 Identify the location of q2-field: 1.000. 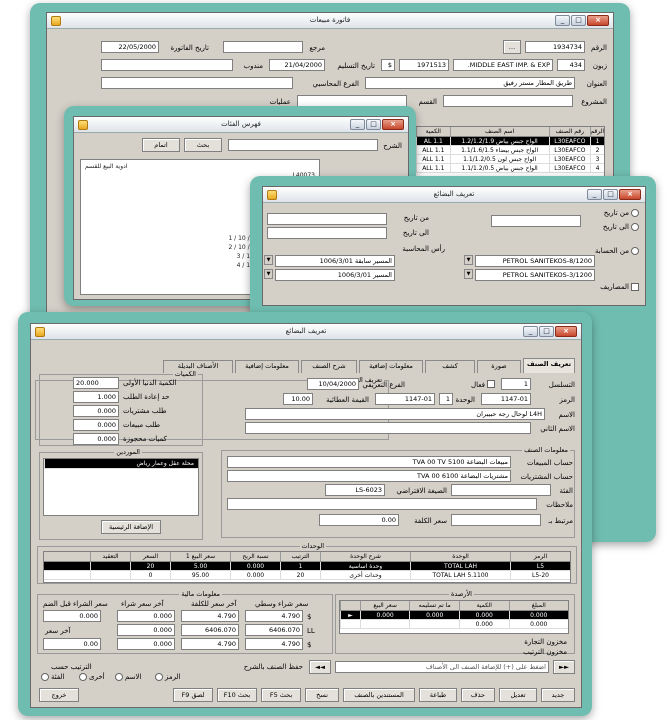
(96, 397).